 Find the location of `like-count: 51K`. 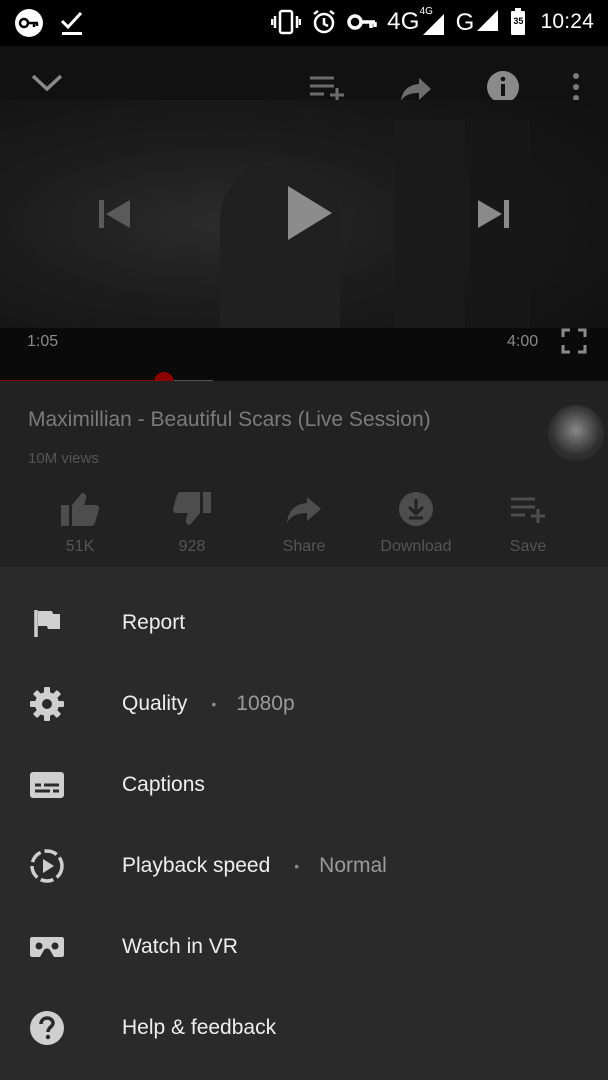

like-count: 51K is located at coordinates (80, 546).